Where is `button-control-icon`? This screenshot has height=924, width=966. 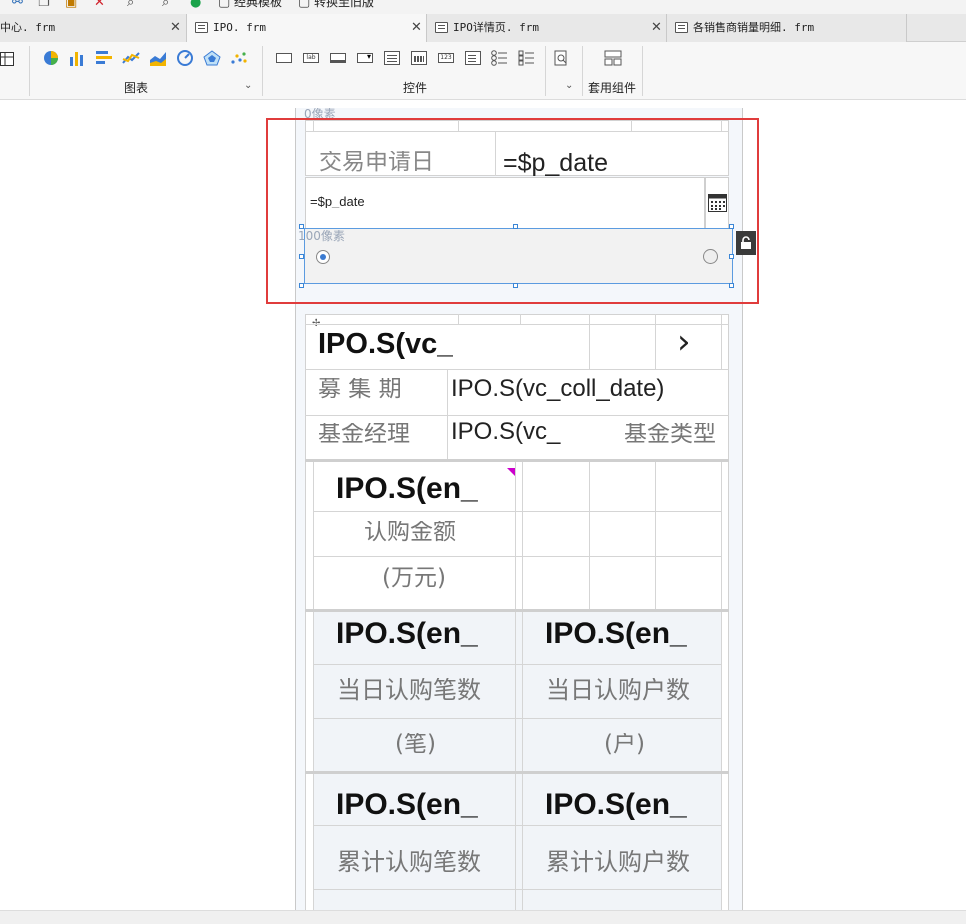
button-control-icon is located at coordinates (284, 58).